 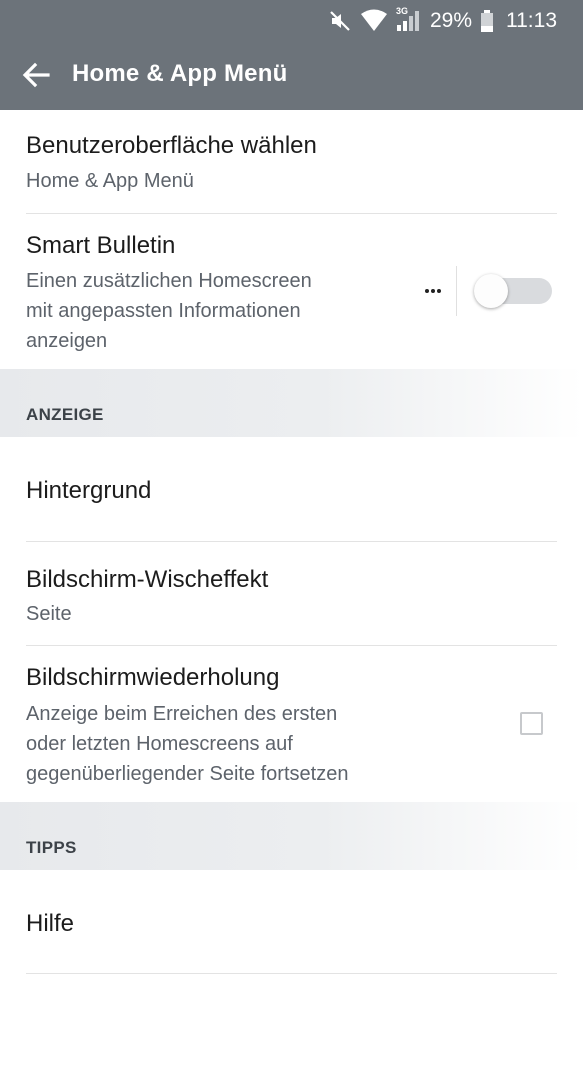 I want to click on smart-bulletin-summary-line-2: mit angepassten Informationen, so click(x=163, y=311).